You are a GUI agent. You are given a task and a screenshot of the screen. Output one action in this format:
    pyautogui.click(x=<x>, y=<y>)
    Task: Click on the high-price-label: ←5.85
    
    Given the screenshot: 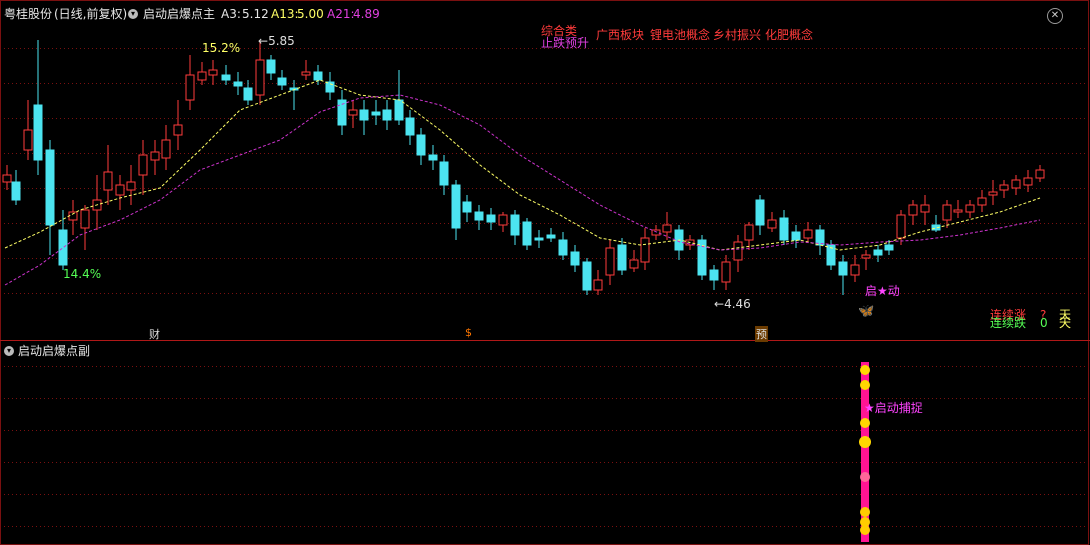 What is the action you would take?
    pyautogui.click(x=276, y=41)
    